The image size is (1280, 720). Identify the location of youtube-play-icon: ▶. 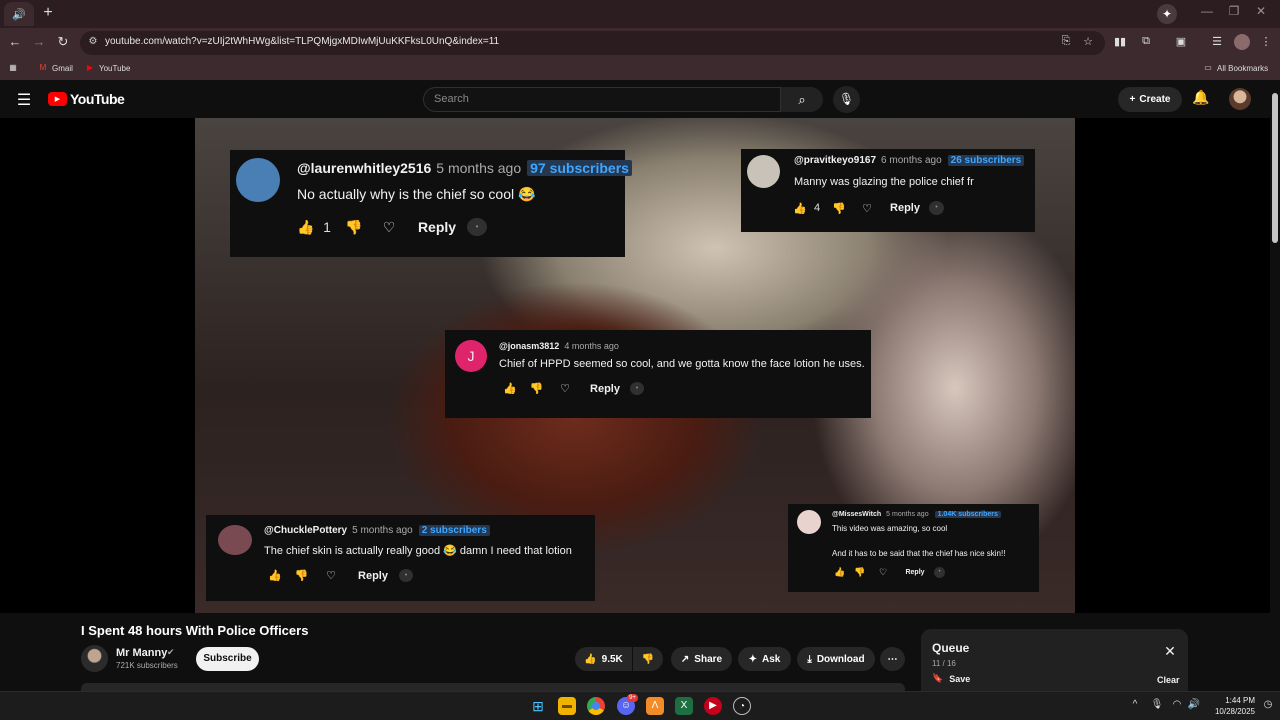
(57, 99).